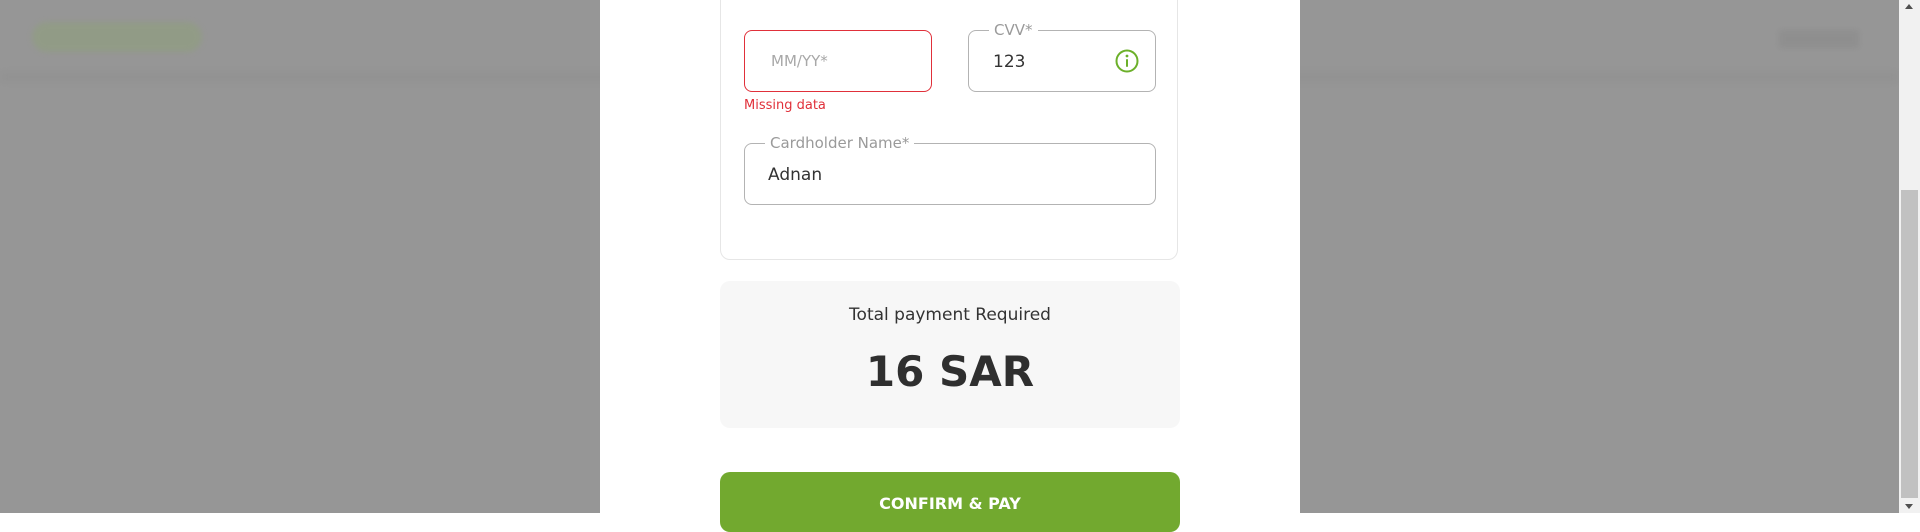 Image resolution: width=1920 pixels, height=532 pixels. I want to click on scrollbar-thumb, so click(1909, 344).